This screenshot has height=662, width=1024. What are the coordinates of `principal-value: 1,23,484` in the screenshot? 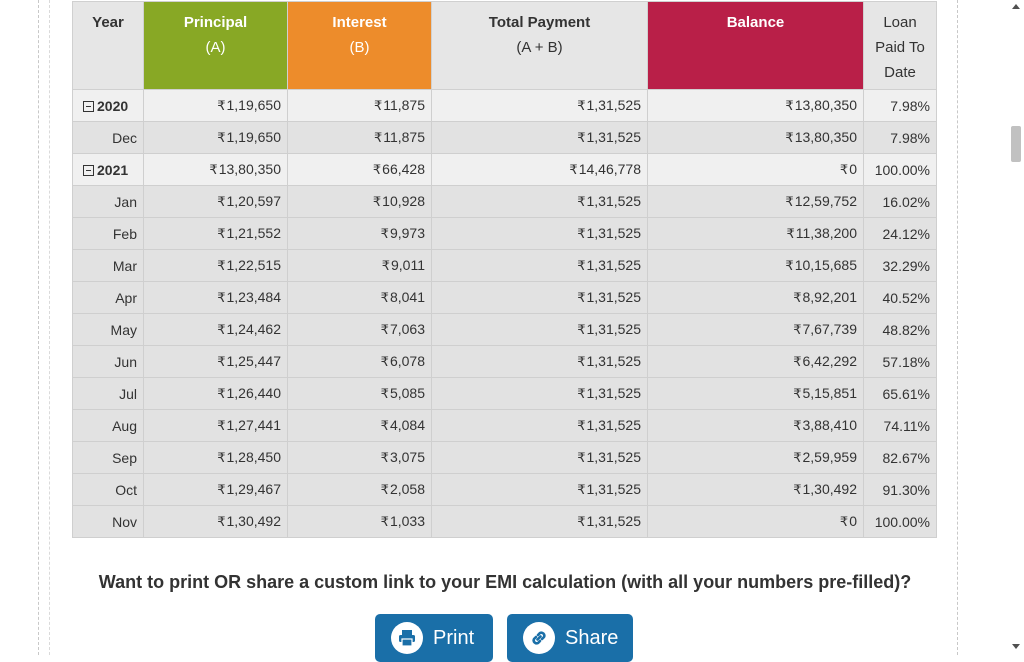 It's located at (254, 297).